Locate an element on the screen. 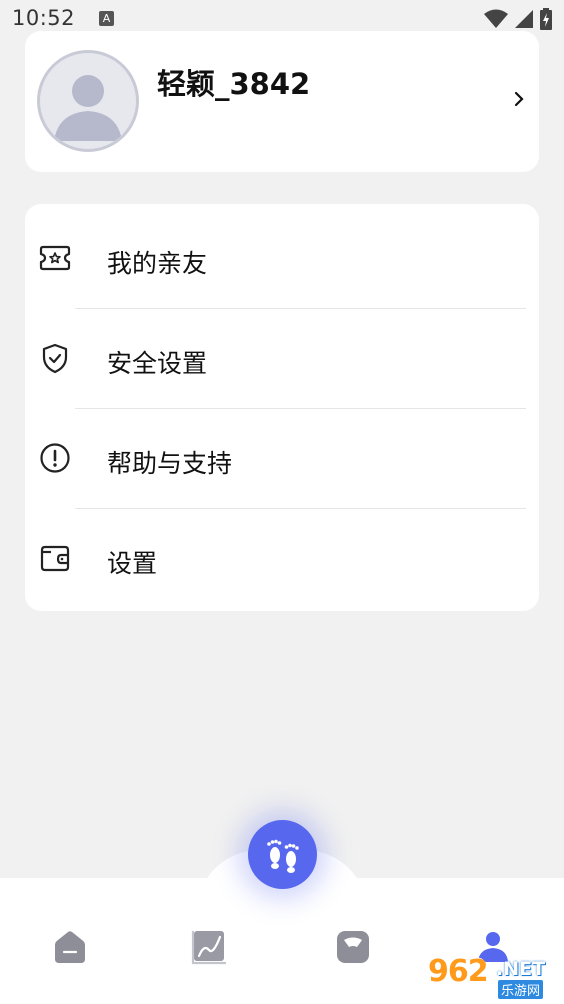  default-avatar-icon is located at coordinates (88, 108).